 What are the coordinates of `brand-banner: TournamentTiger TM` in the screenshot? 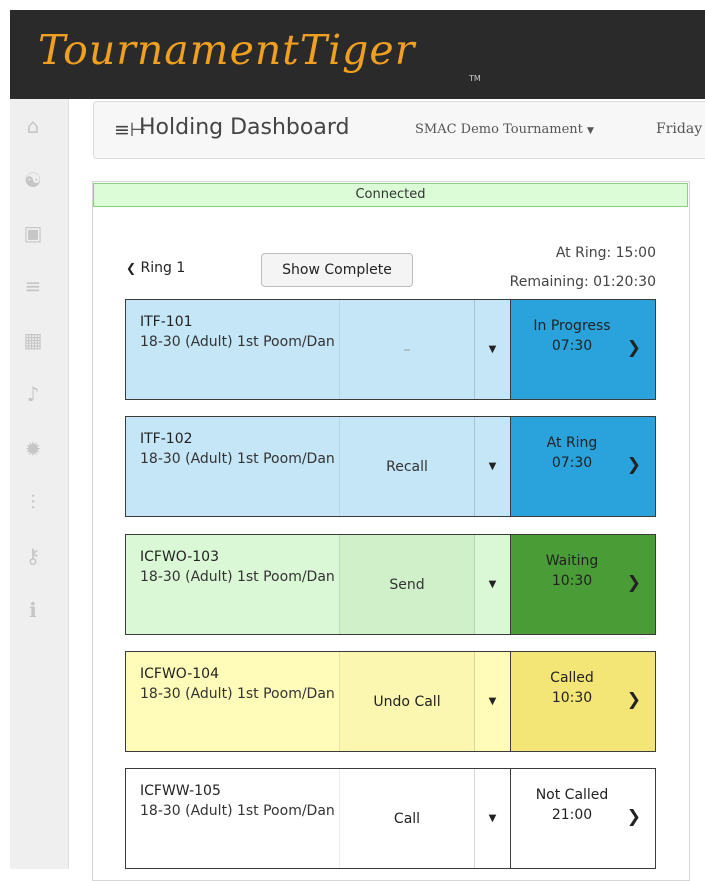 It's located at (357, 54).